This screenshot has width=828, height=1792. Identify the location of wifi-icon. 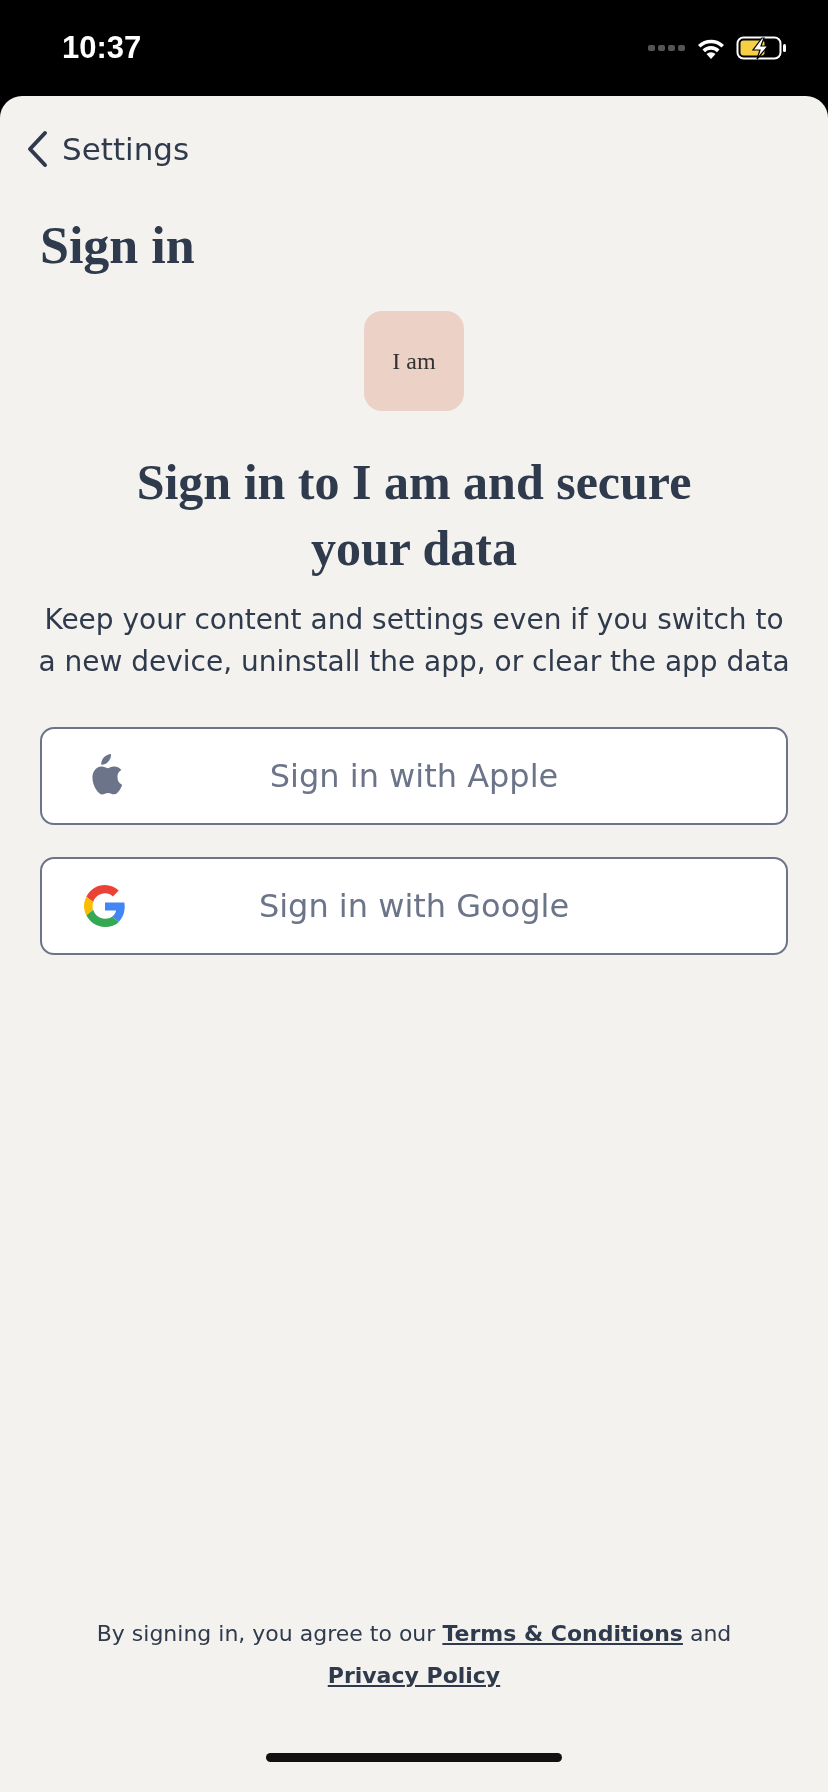
(711, 48).